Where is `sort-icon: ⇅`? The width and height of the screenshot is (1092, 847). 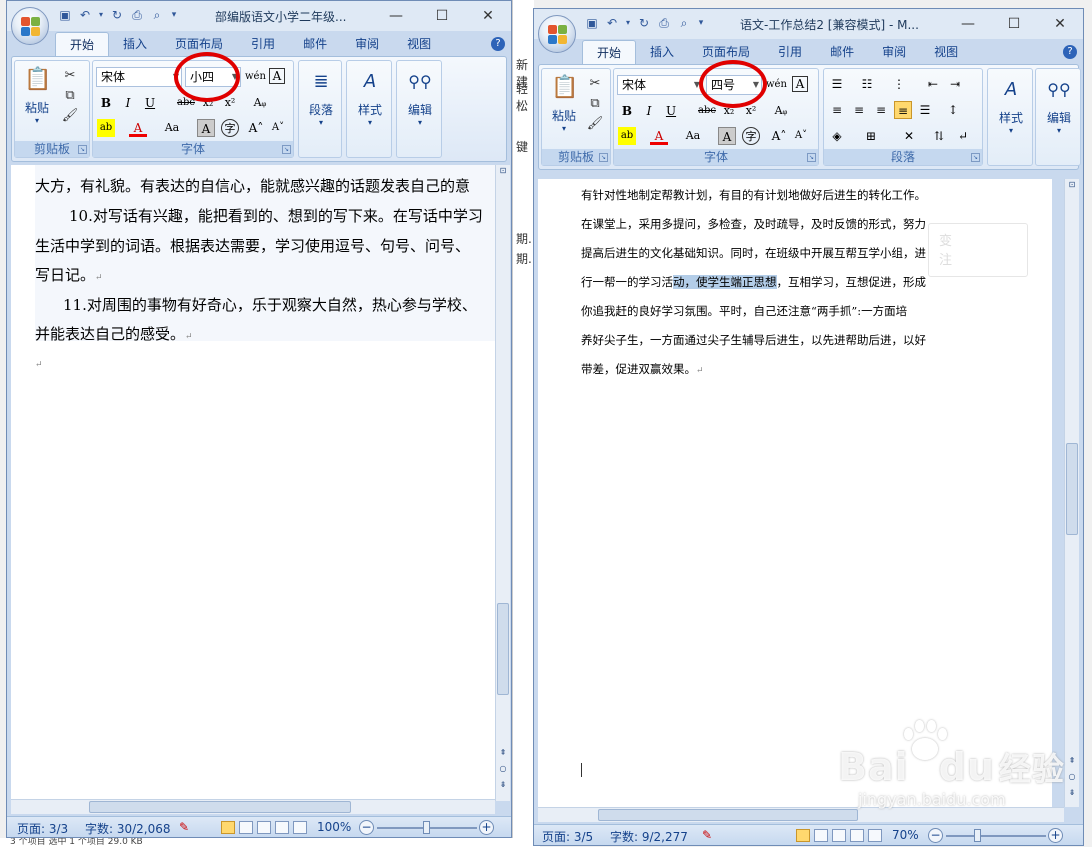 sort-icon: ⇅ is located at coordinates (939, 136).